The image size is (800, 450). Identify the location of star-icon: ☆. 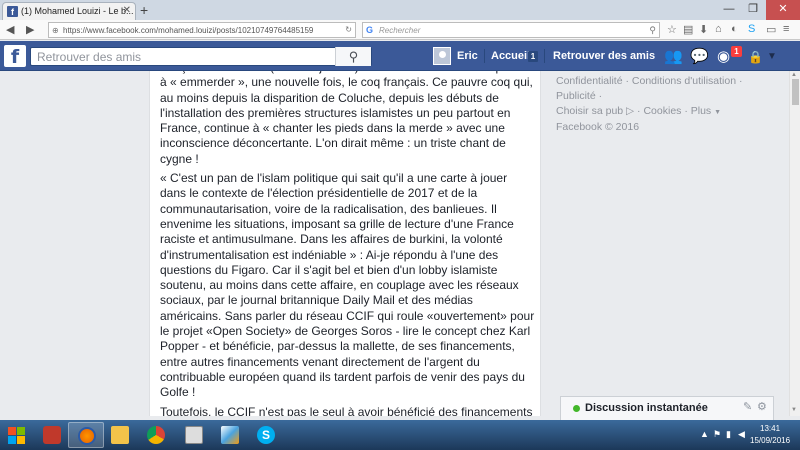
(672, 29).